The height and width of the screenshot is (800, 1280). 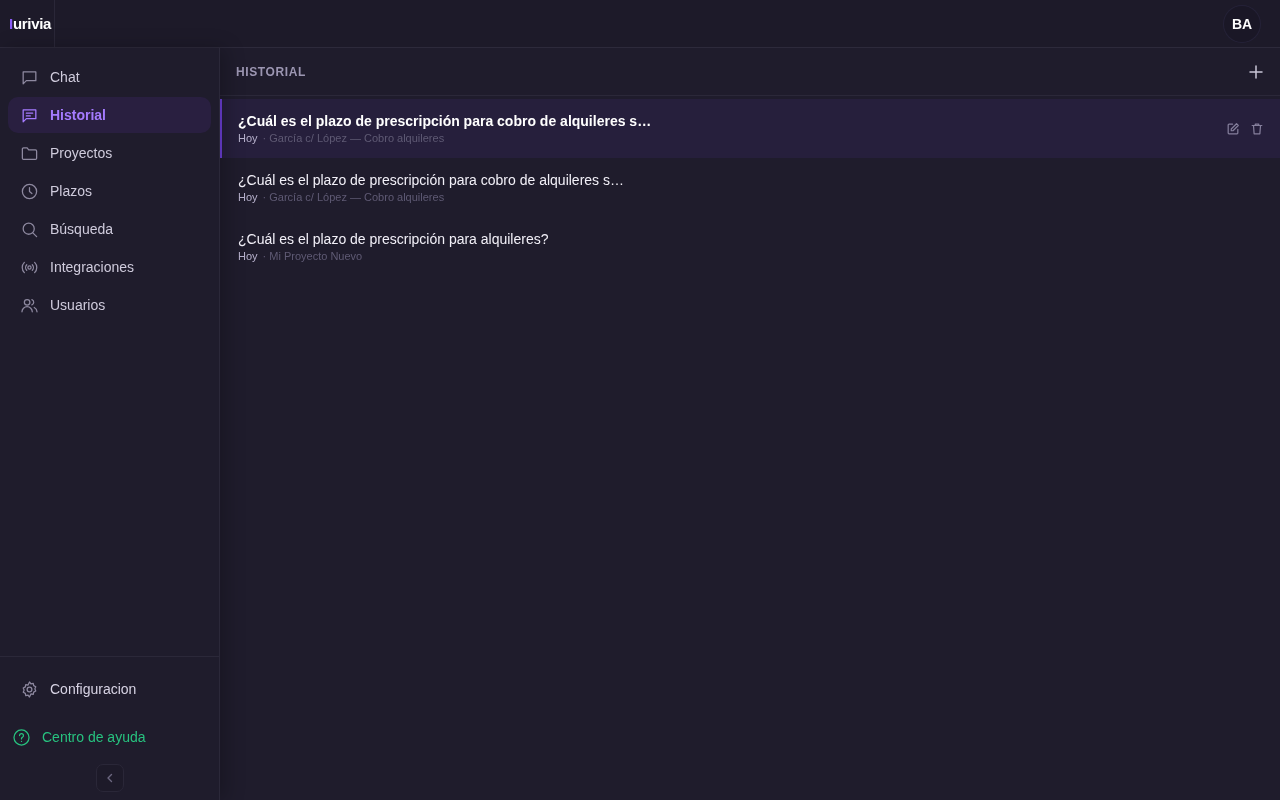 What do you see at coordinates (109, 191) in the screenshot?
I see `sidebar-item: Plazos` at bounding box center [109, 191].